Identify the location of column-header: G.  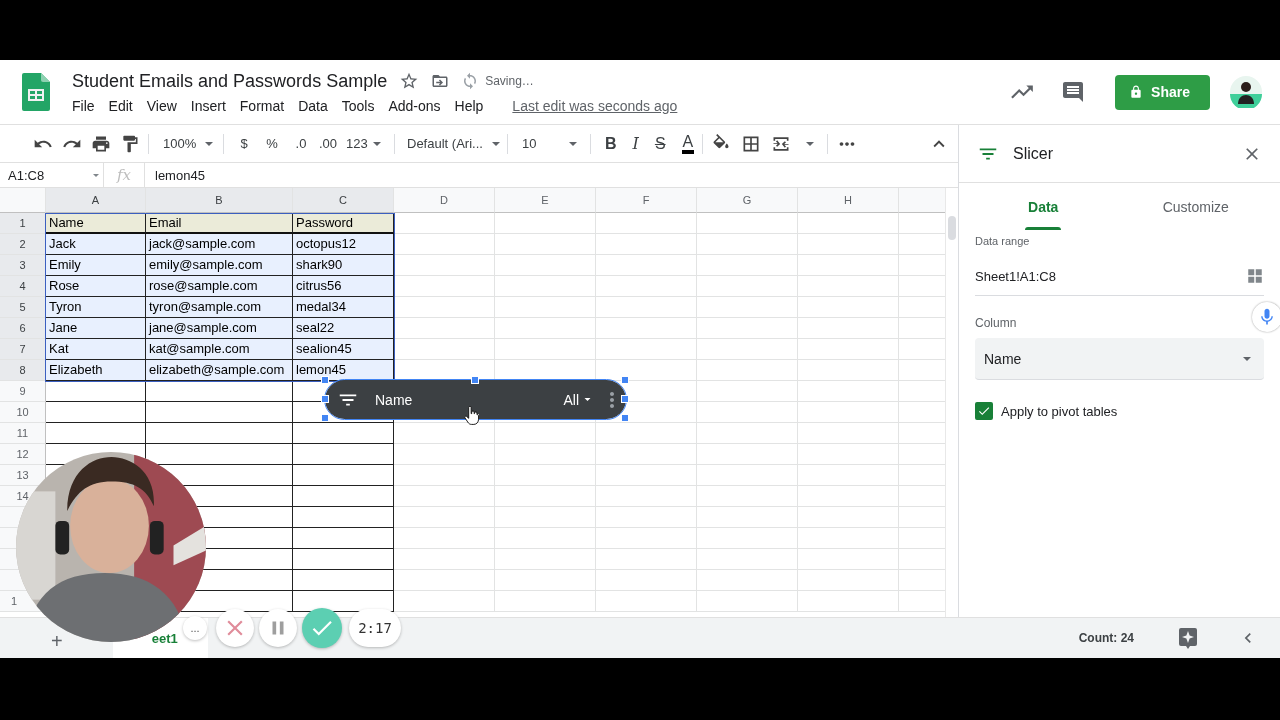
(747, 200).